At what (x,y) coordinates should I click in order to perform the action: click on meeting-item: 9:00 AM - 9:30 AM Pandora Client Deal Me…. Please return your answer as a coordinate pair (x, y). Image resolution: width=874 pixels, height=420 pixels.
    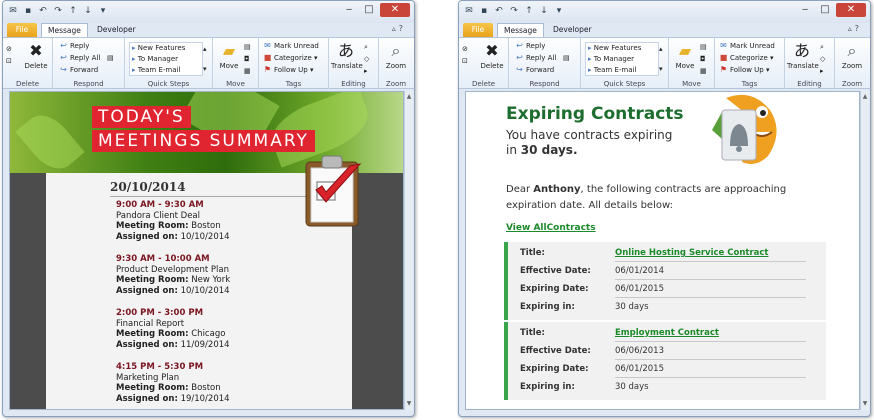
    Looking at the image, I should click on (173, 221).